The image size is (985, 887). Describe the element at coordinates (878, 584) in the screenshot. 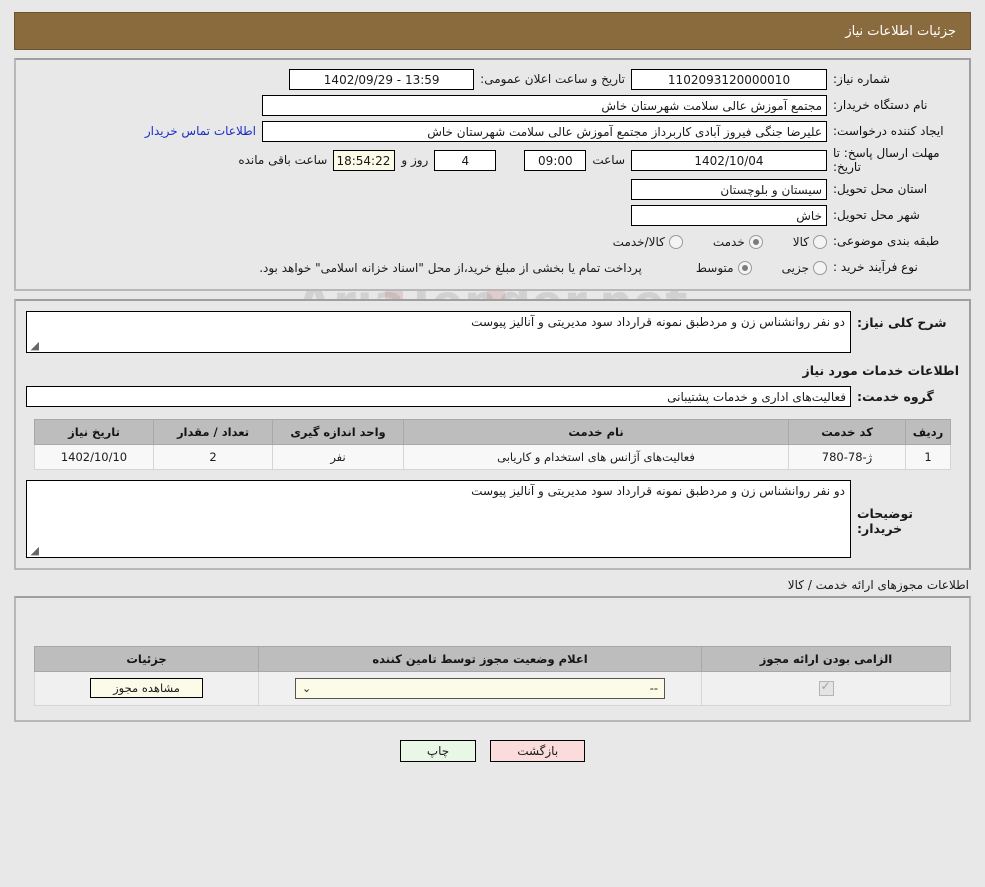

I see `permits-caption: اطلاعات مجوزهای ارائه خدمت / کالا` at that location.